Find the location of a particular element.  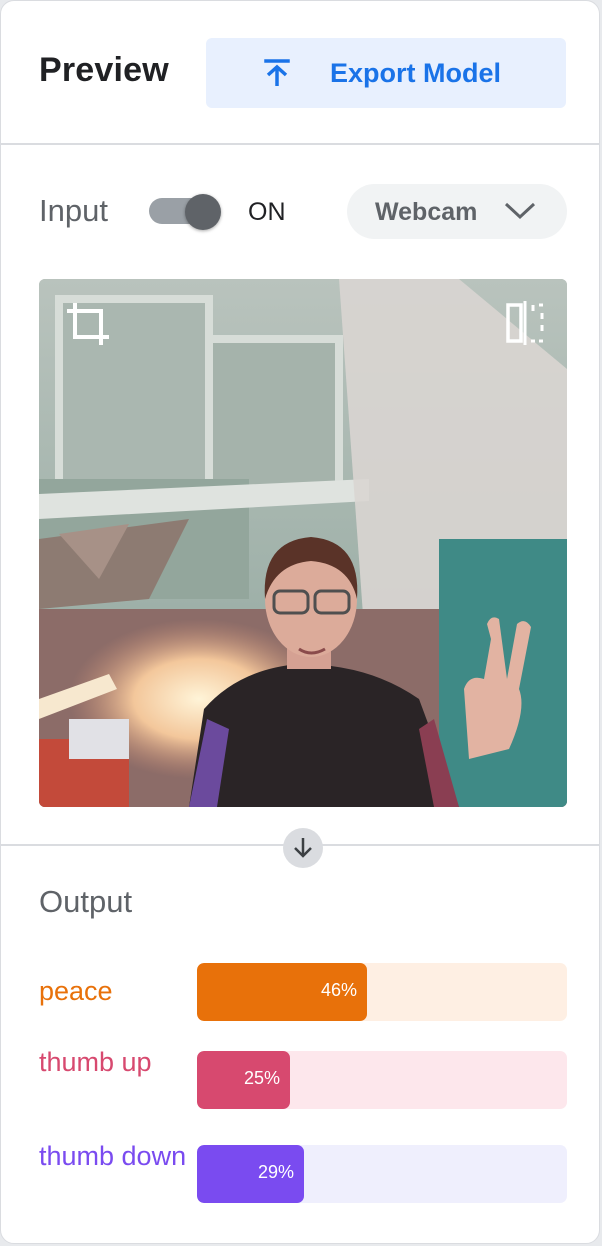

arrow-down-icon is located at coordinates (303, 848).